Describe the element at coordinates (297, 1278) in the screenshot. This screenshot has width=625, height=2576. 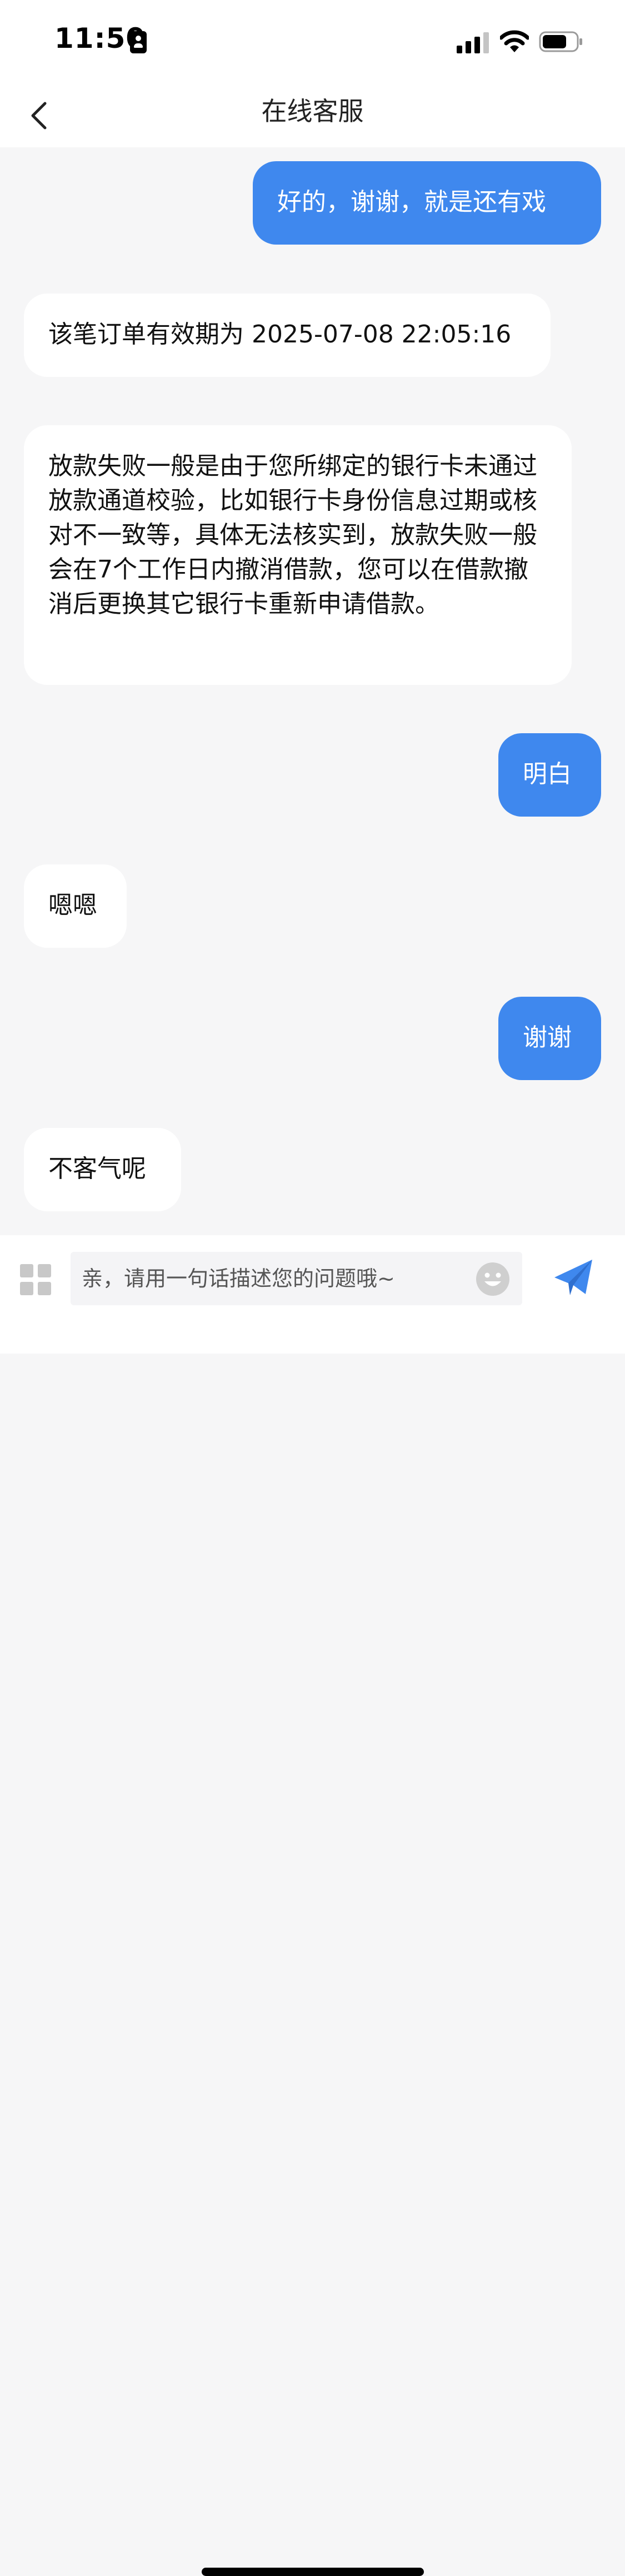
I see `message-input` at that location.